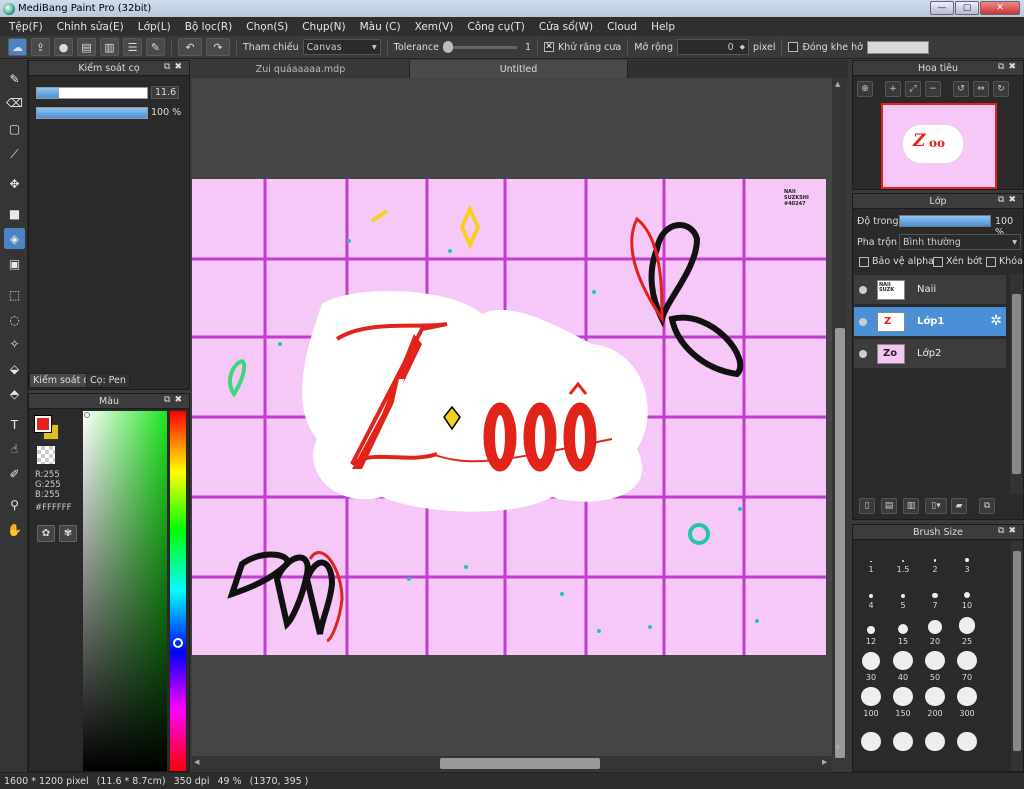 The width and height of the screenshot is (1024, 789). I want to click on undo-icon: ↶, so click(190, 47).